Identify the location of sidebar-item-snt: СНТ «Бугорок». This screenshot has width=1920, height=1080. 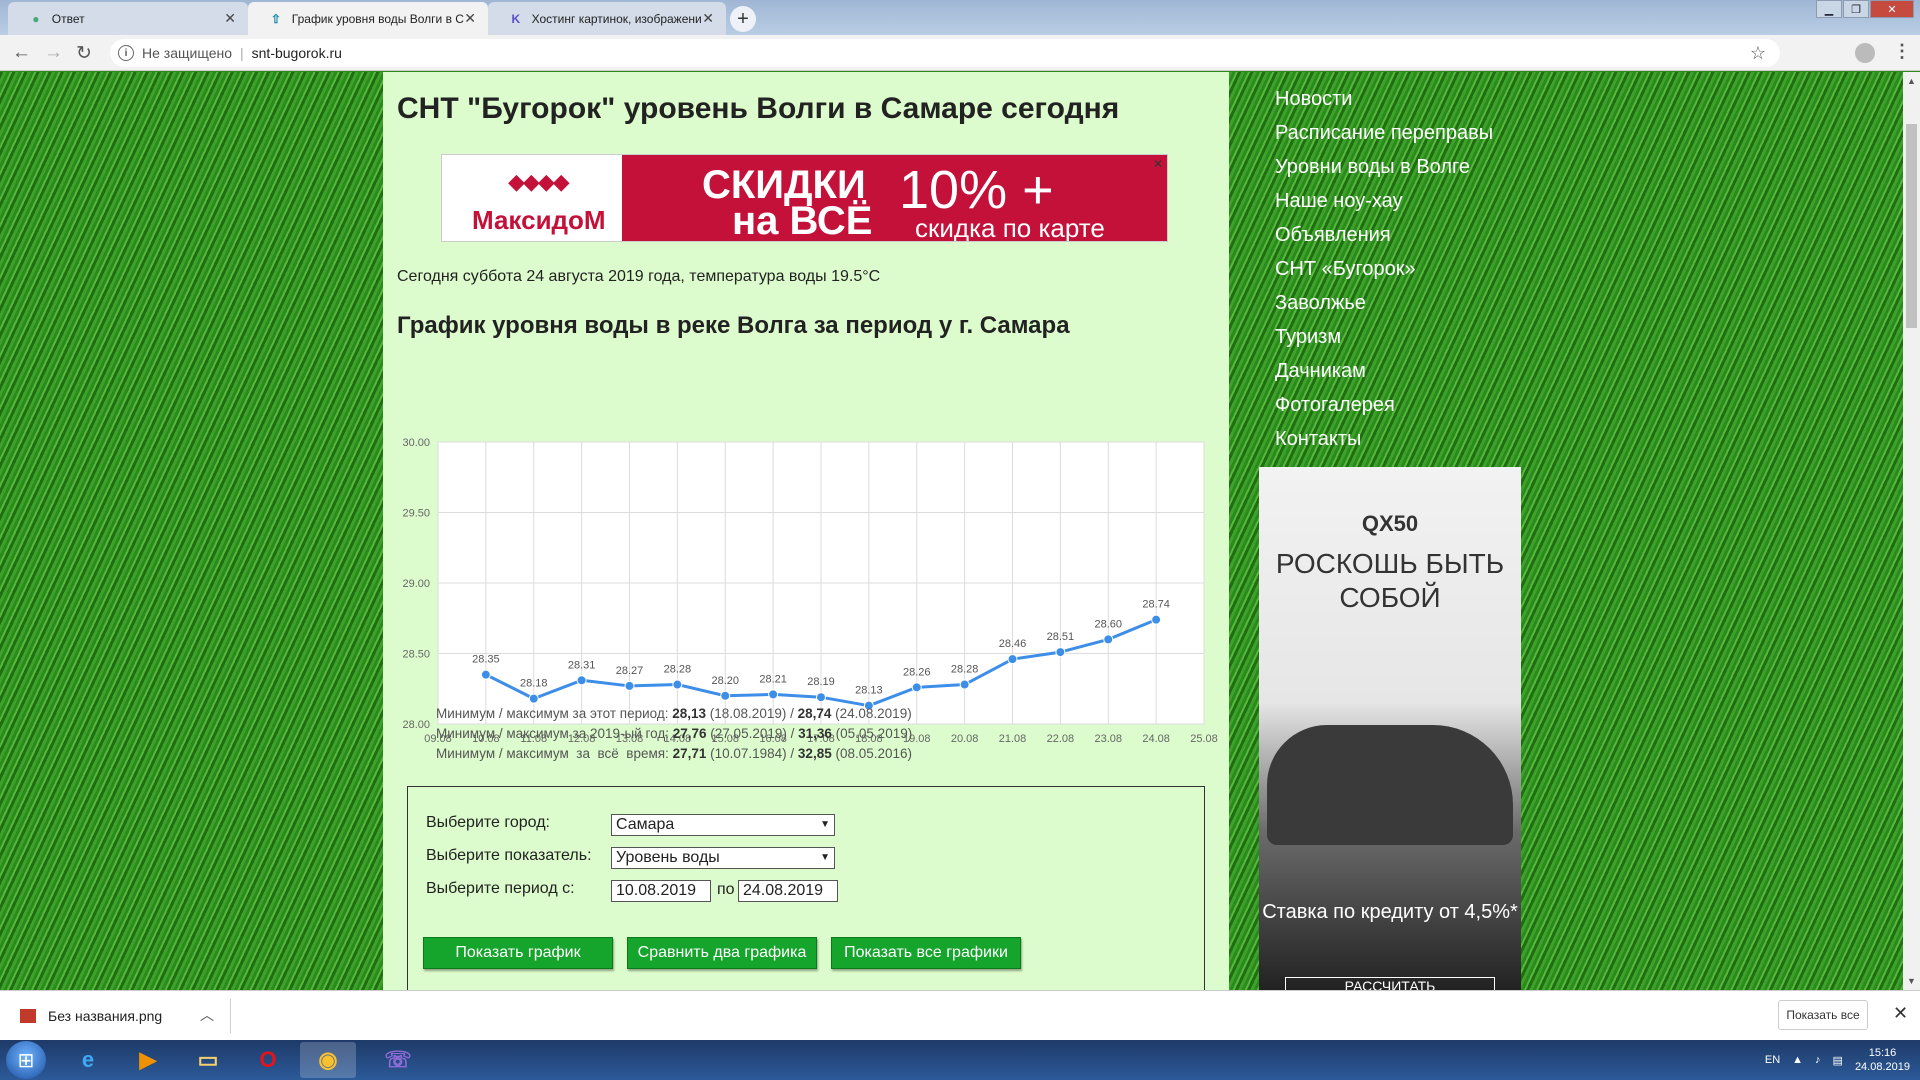
(1384, 271).